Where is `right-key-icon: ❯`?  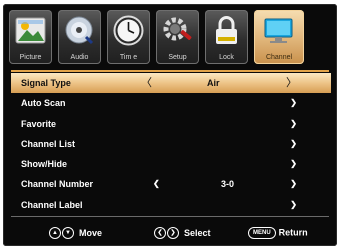 right-key-icon: ❯ is located at coordinates (173, 232).